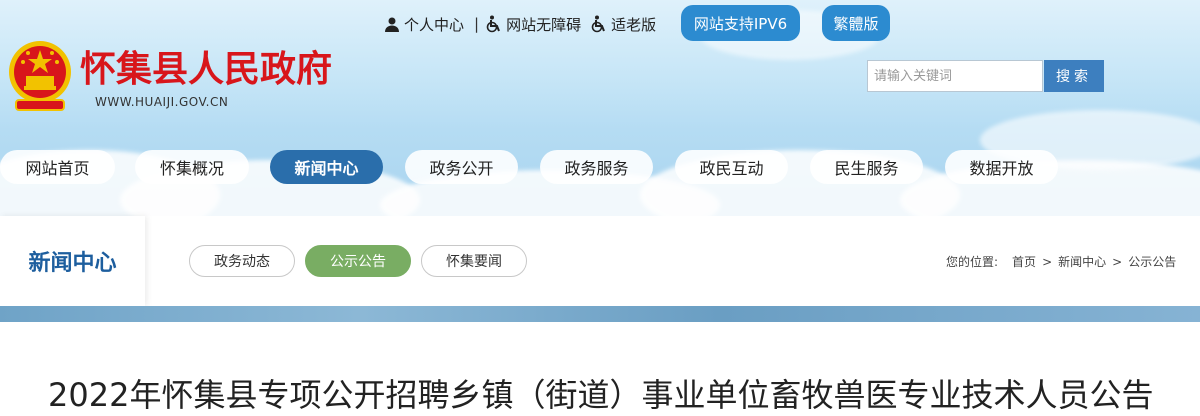  Describe the element at coordinates (192, 167) in the screenshot. I see `nav-overview: 怀集概况` at that location.